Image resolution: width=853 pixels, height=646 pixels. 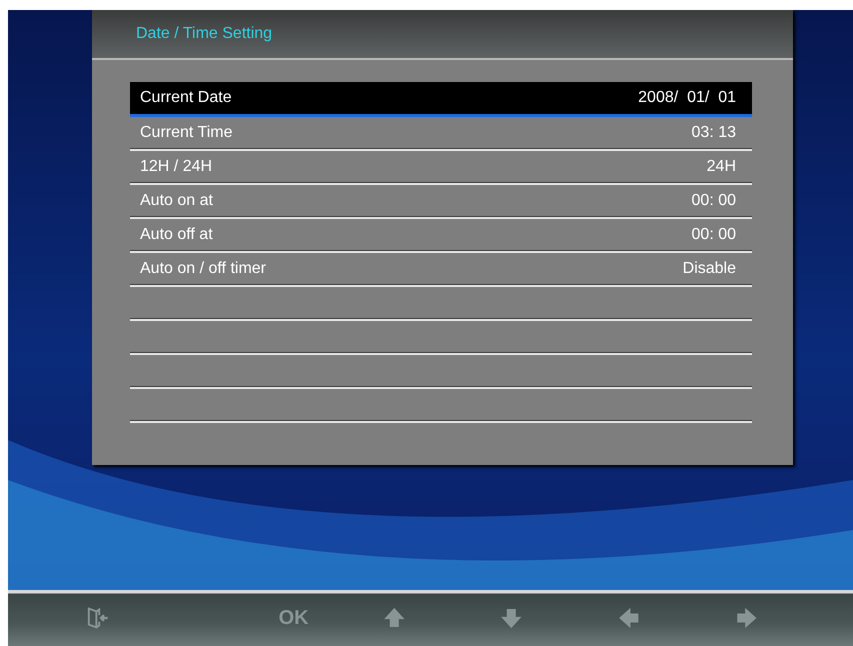 I want to click on setting-row: Auto off at 00: 00, so click(x=441, y=236).